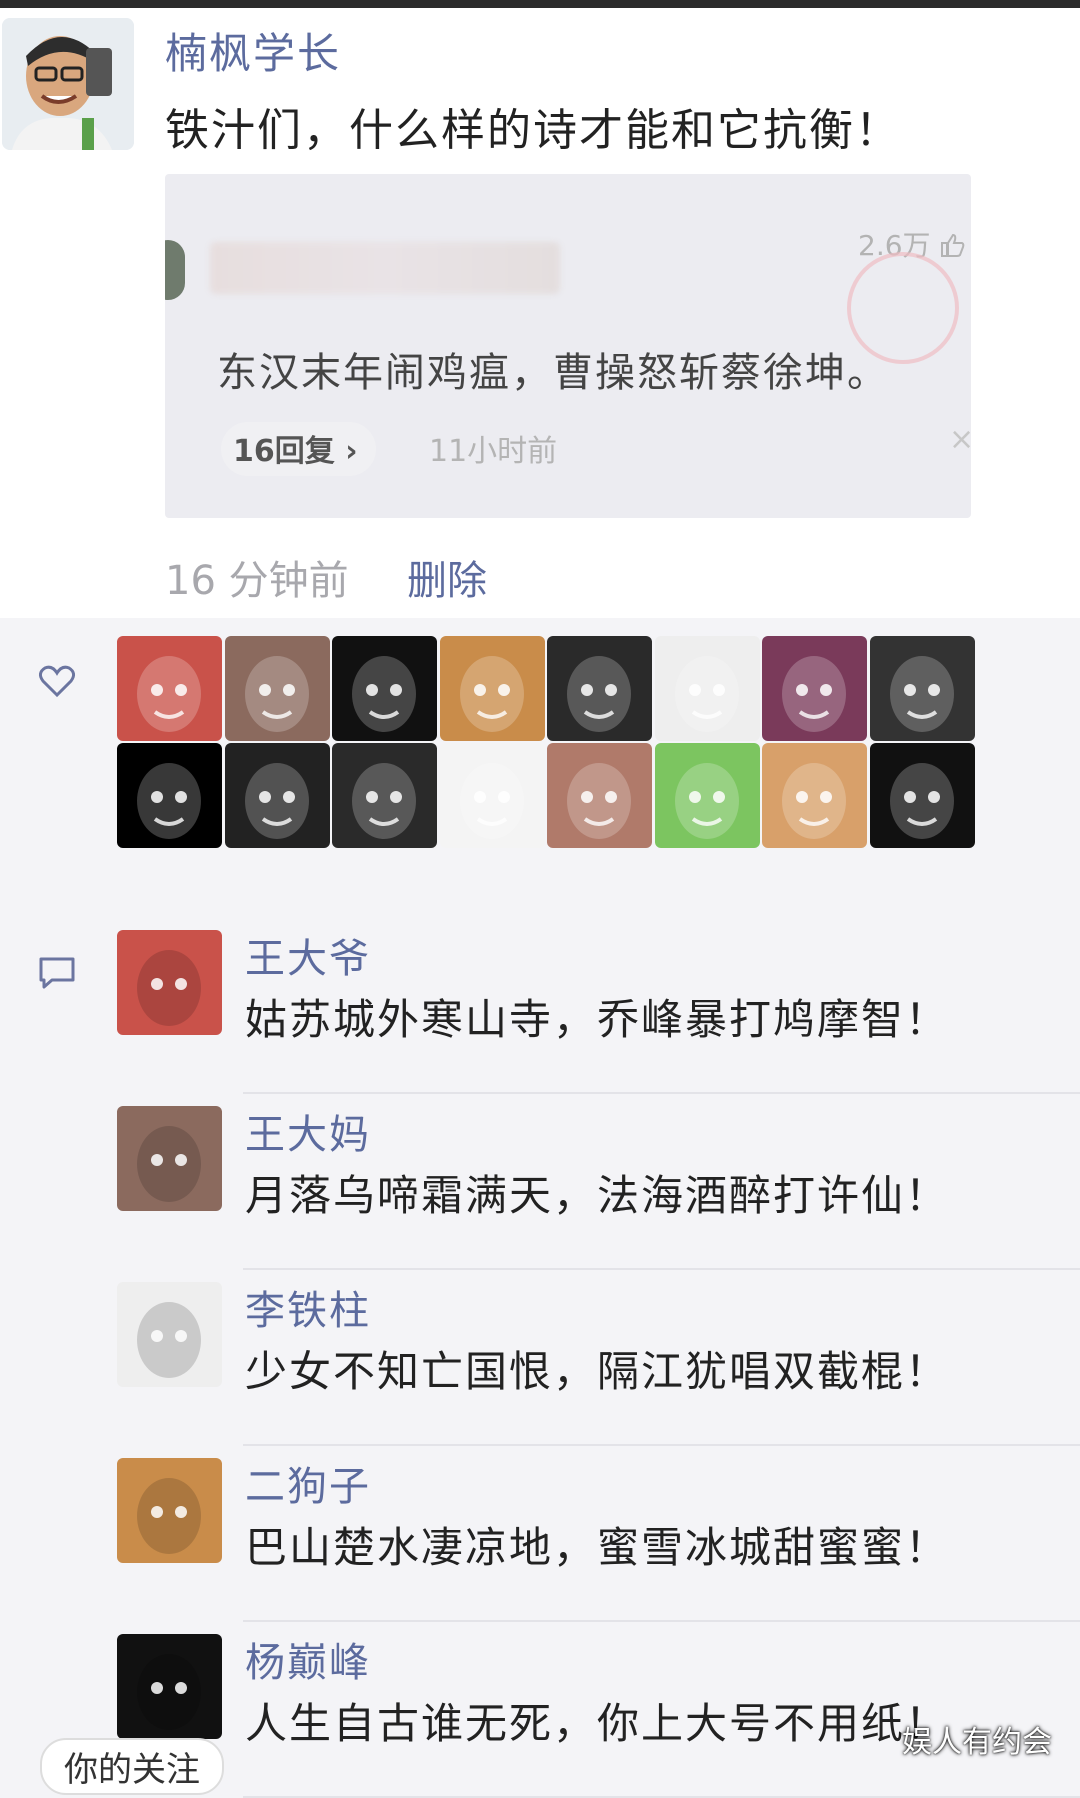 The height and width of the screenshot is (1798, 1080). I want to click on replies-button: 16回复 ›, so click(298, 449).